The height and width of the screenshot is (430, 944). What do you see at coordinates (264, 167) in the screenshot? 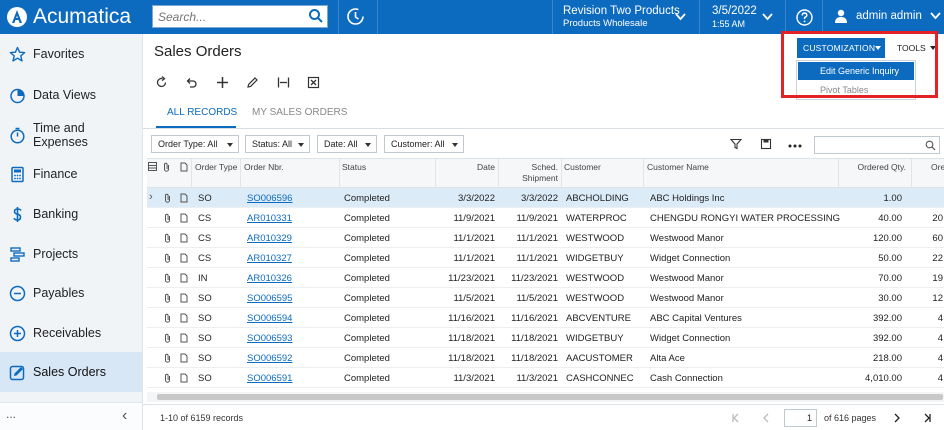
I see `column-header-order-nbr: Order Nbr.` at bounding box center [264, 167].